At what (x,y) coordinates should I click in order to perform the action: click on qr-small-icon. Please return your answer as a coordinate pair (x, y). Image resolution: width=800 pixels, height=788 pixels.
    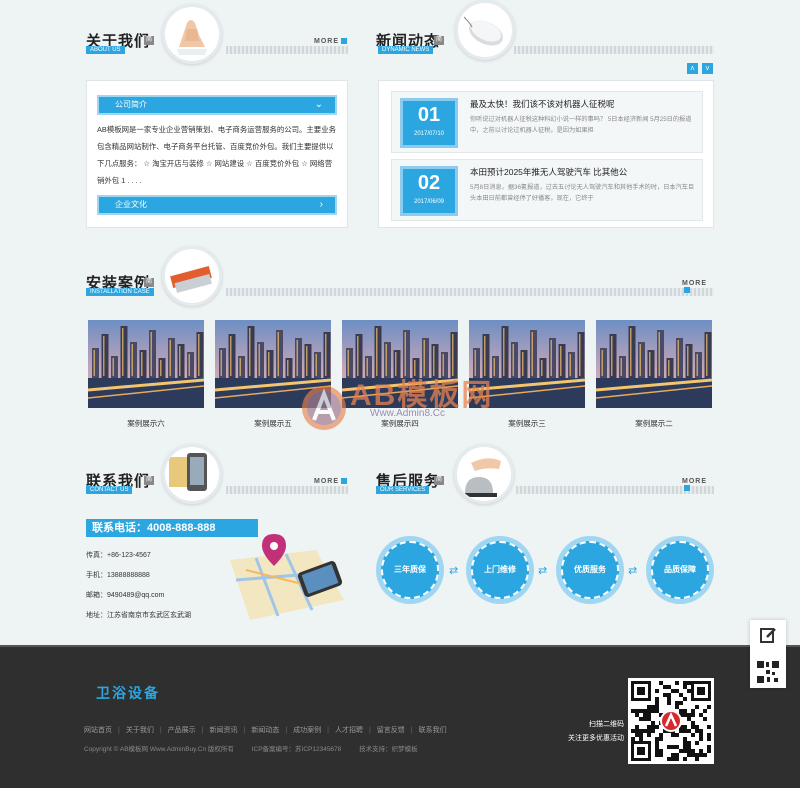
    Looking at the image, I should click on (768, 674).